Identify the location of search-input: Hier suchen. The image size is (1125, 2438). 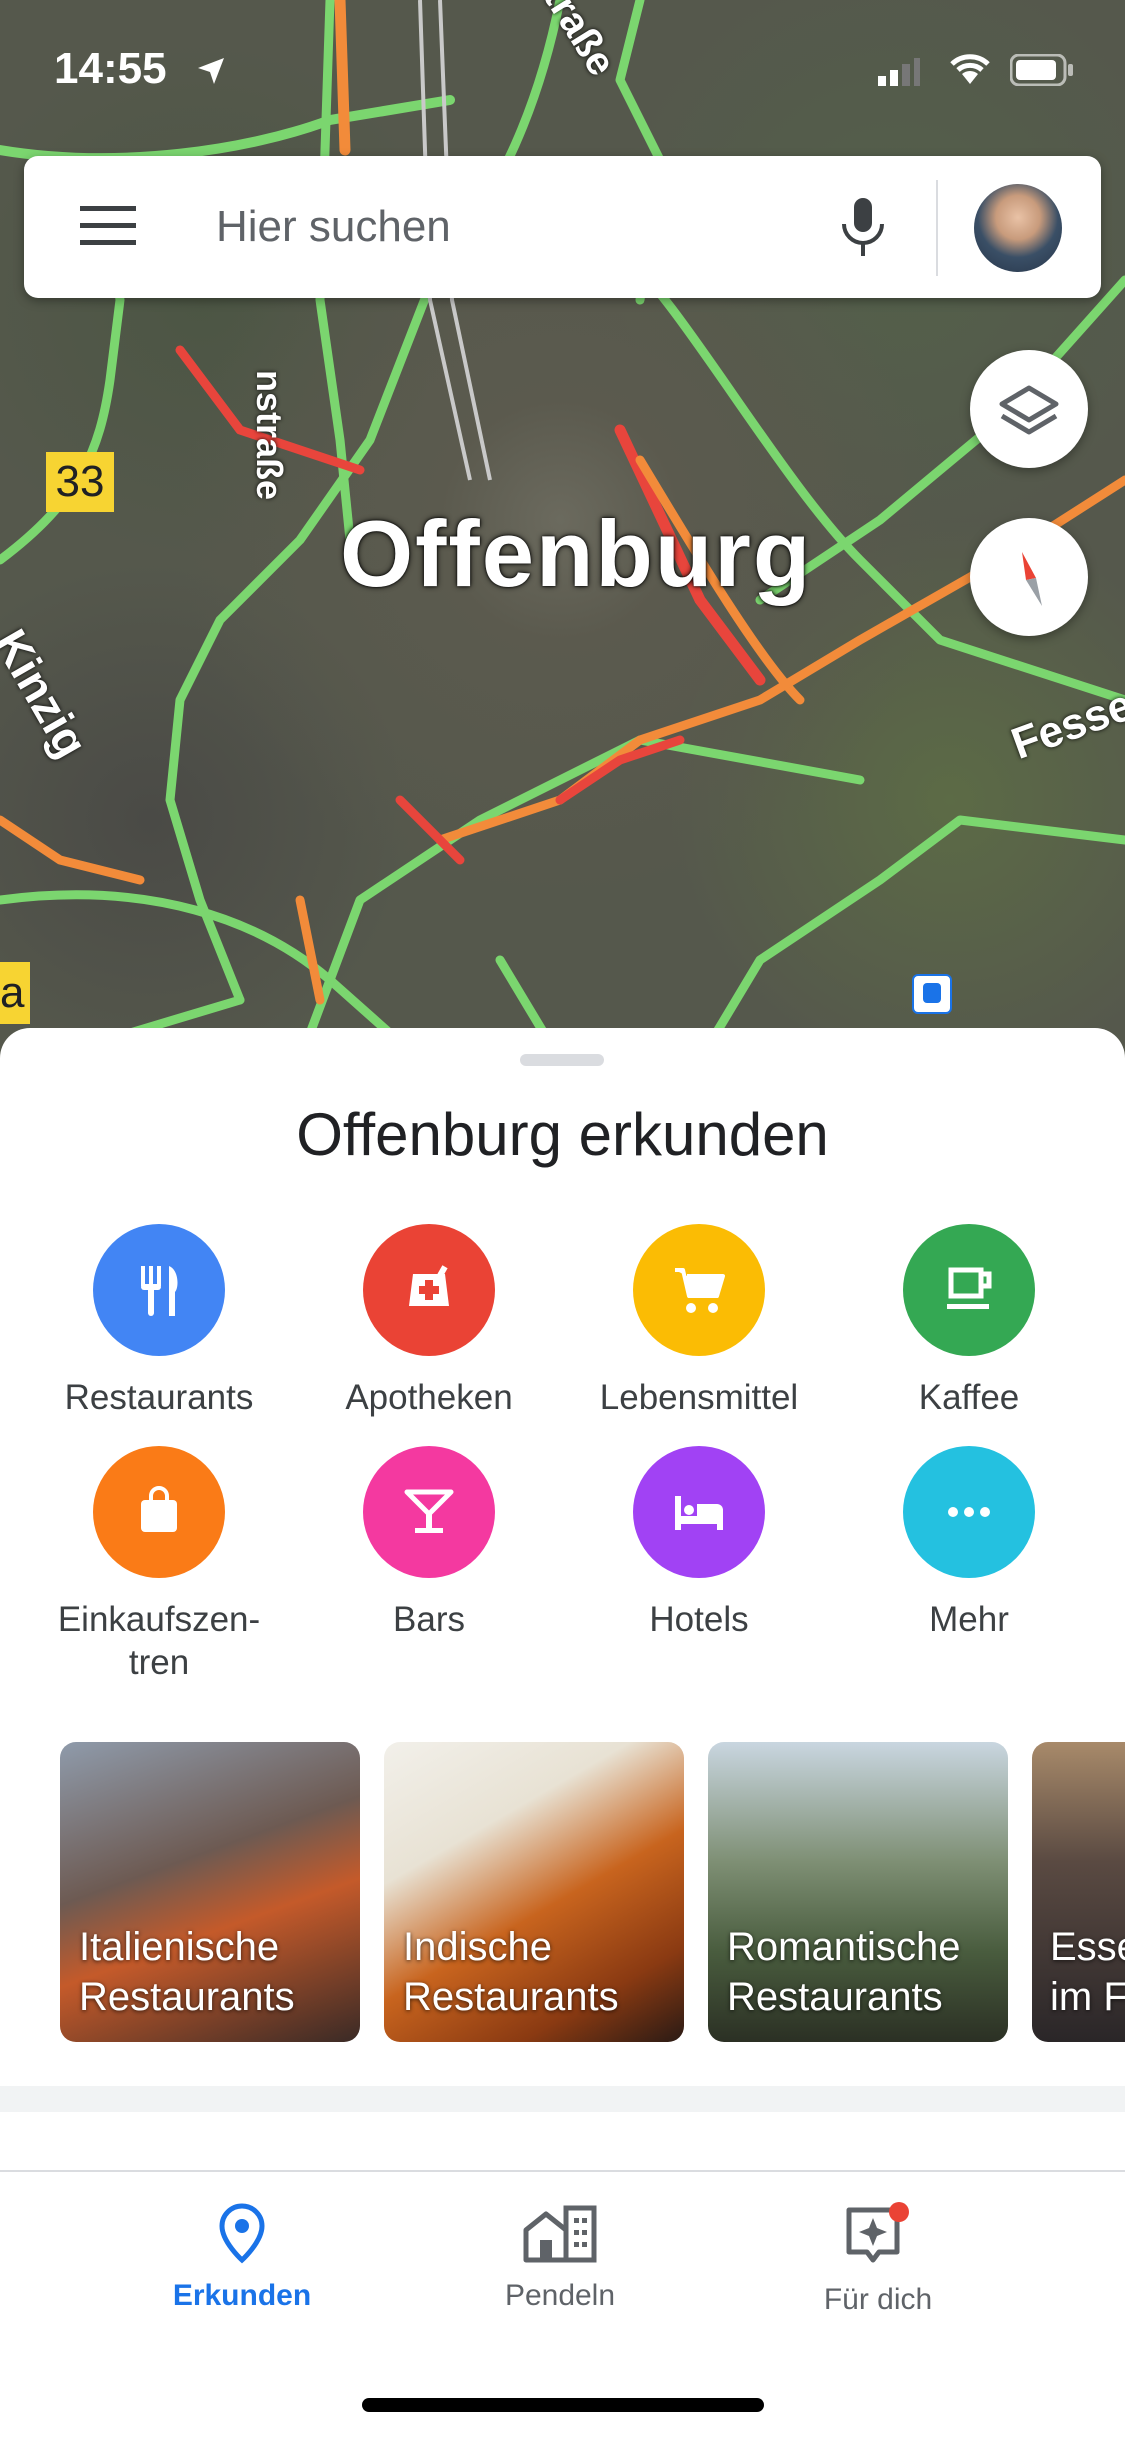
(333, 227).